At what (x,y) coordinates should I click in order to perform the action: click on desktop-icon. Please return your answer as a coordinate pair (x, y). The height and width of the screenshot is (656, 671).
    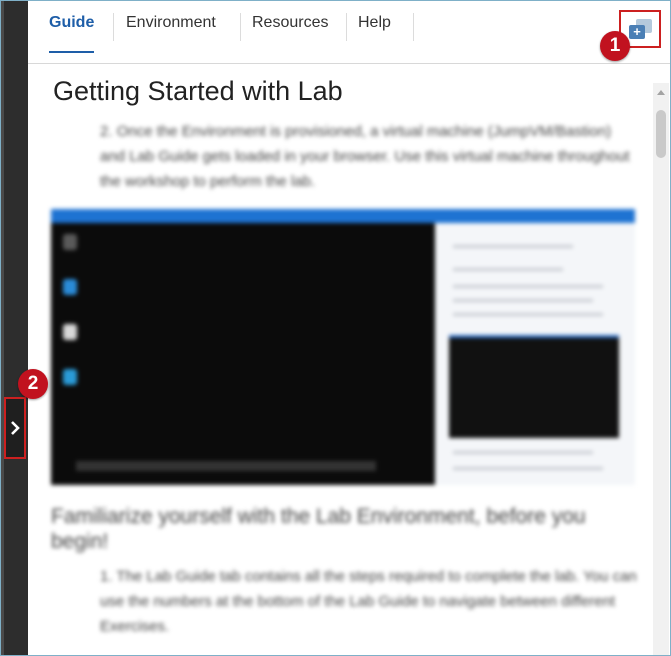
    Looking at the image, I should click on (70, 242).